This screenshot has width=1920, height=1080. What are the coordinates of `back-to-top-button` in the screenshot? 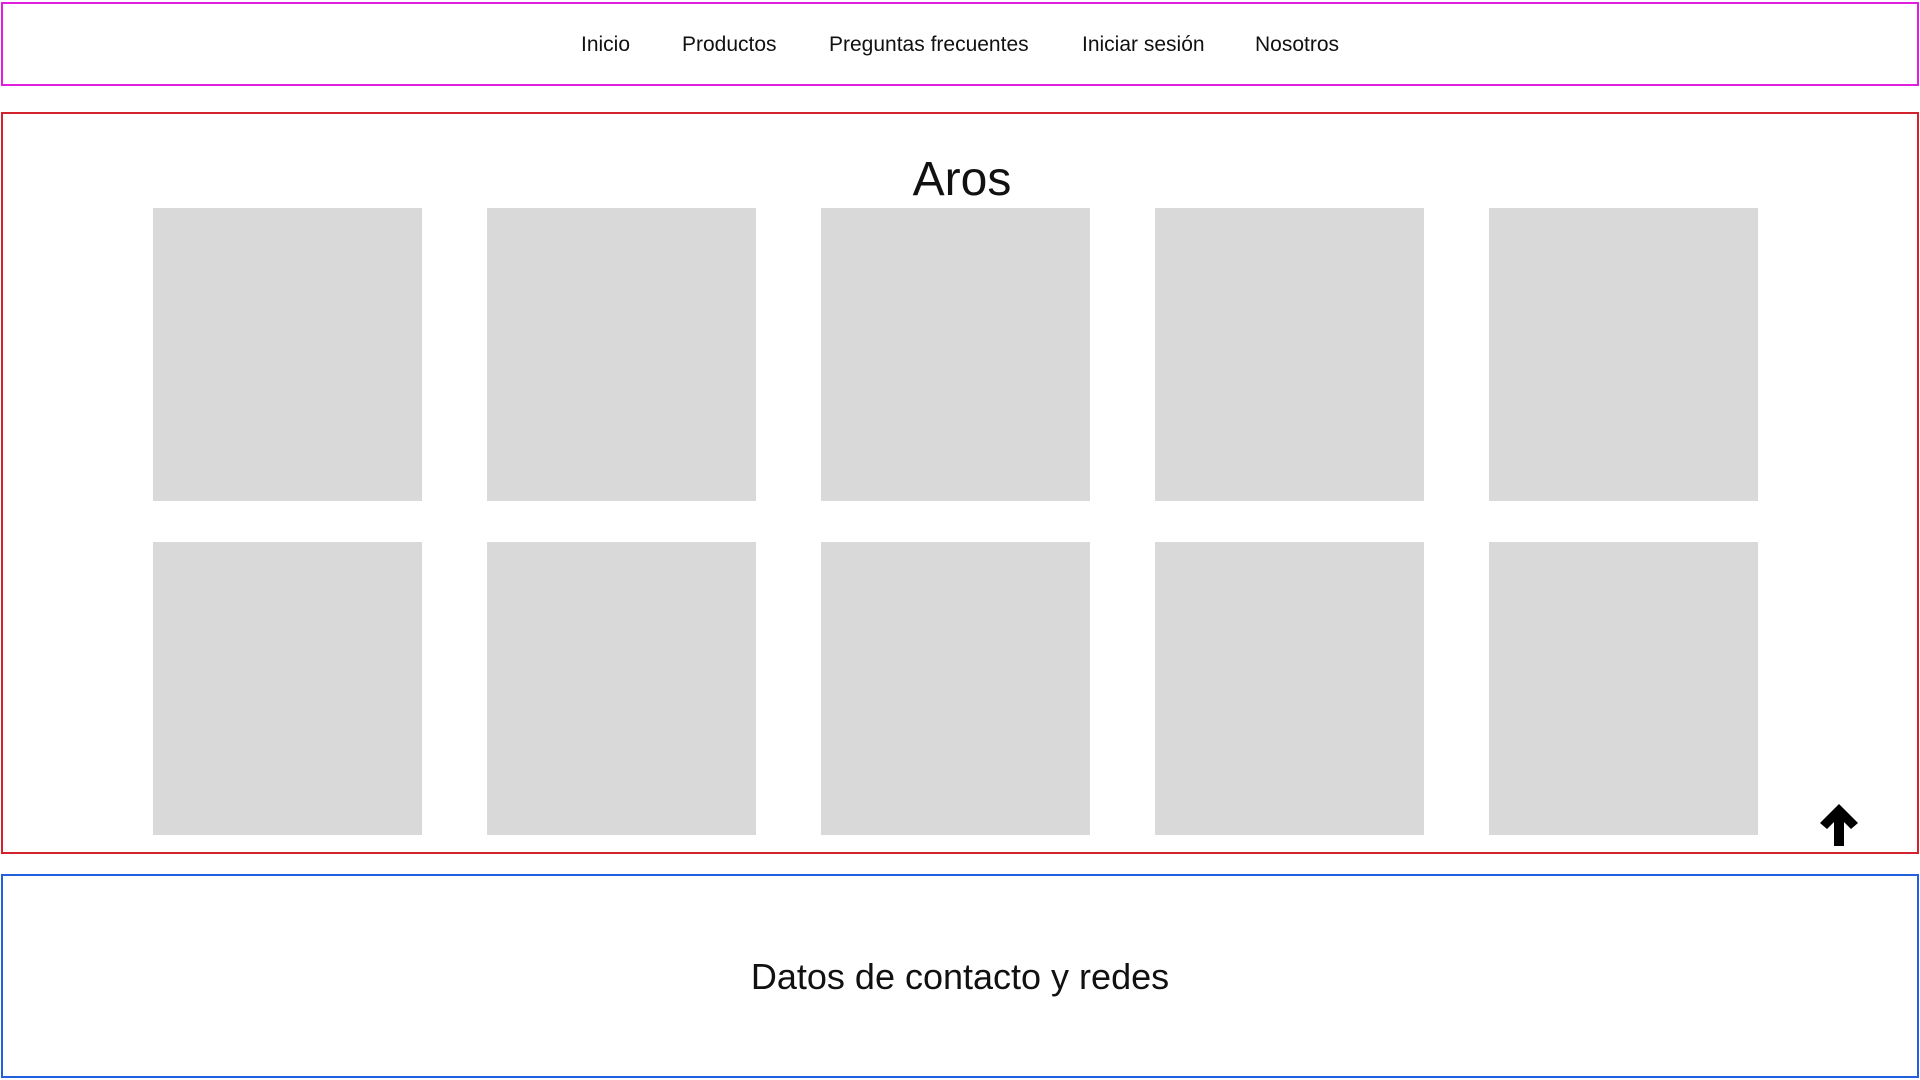 It's located at (1839, 825).